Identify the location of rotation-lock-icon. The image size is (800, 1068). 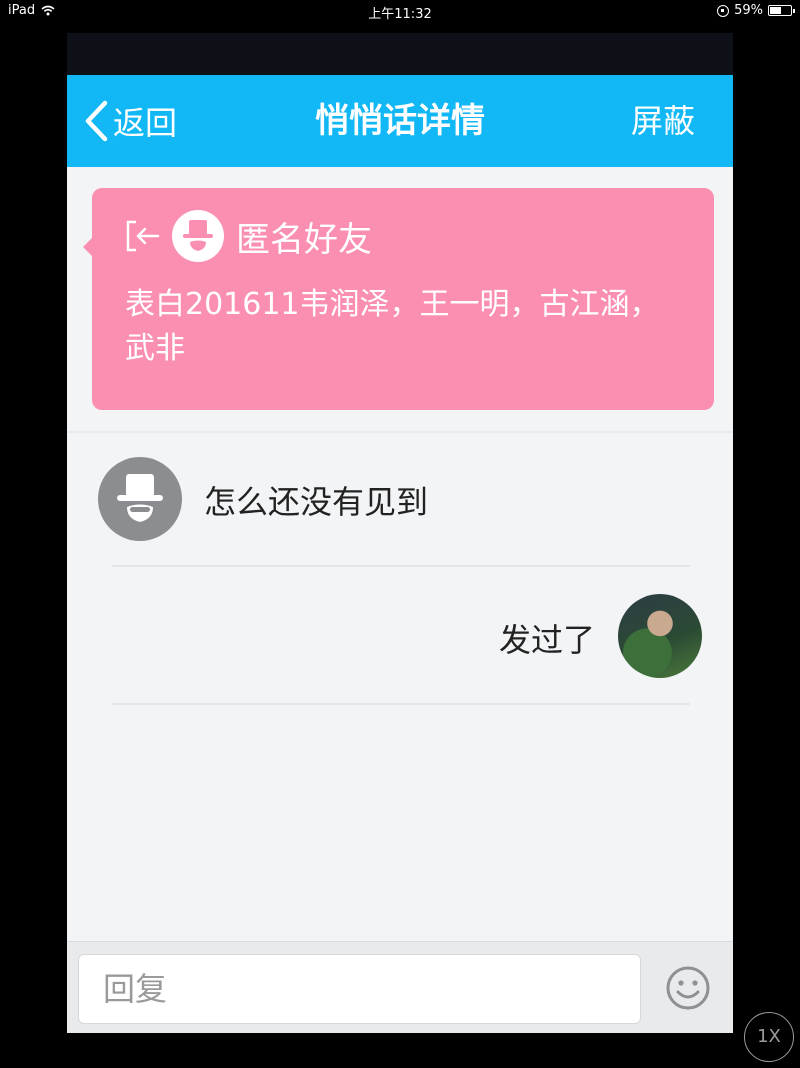
(723, 10).